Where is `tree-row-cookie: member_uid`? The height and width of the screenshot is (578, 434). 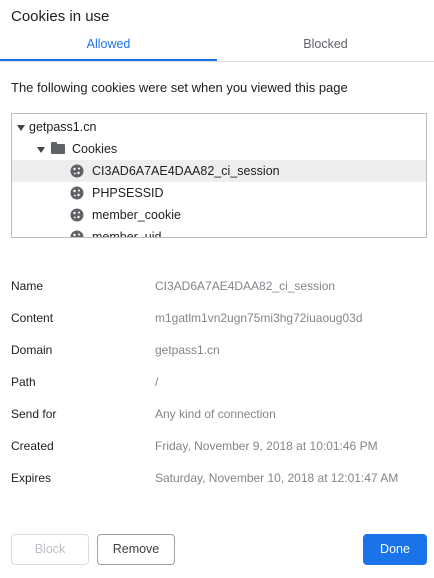
tree-row-cookie: member_uid is located at coordinates (219, 232).